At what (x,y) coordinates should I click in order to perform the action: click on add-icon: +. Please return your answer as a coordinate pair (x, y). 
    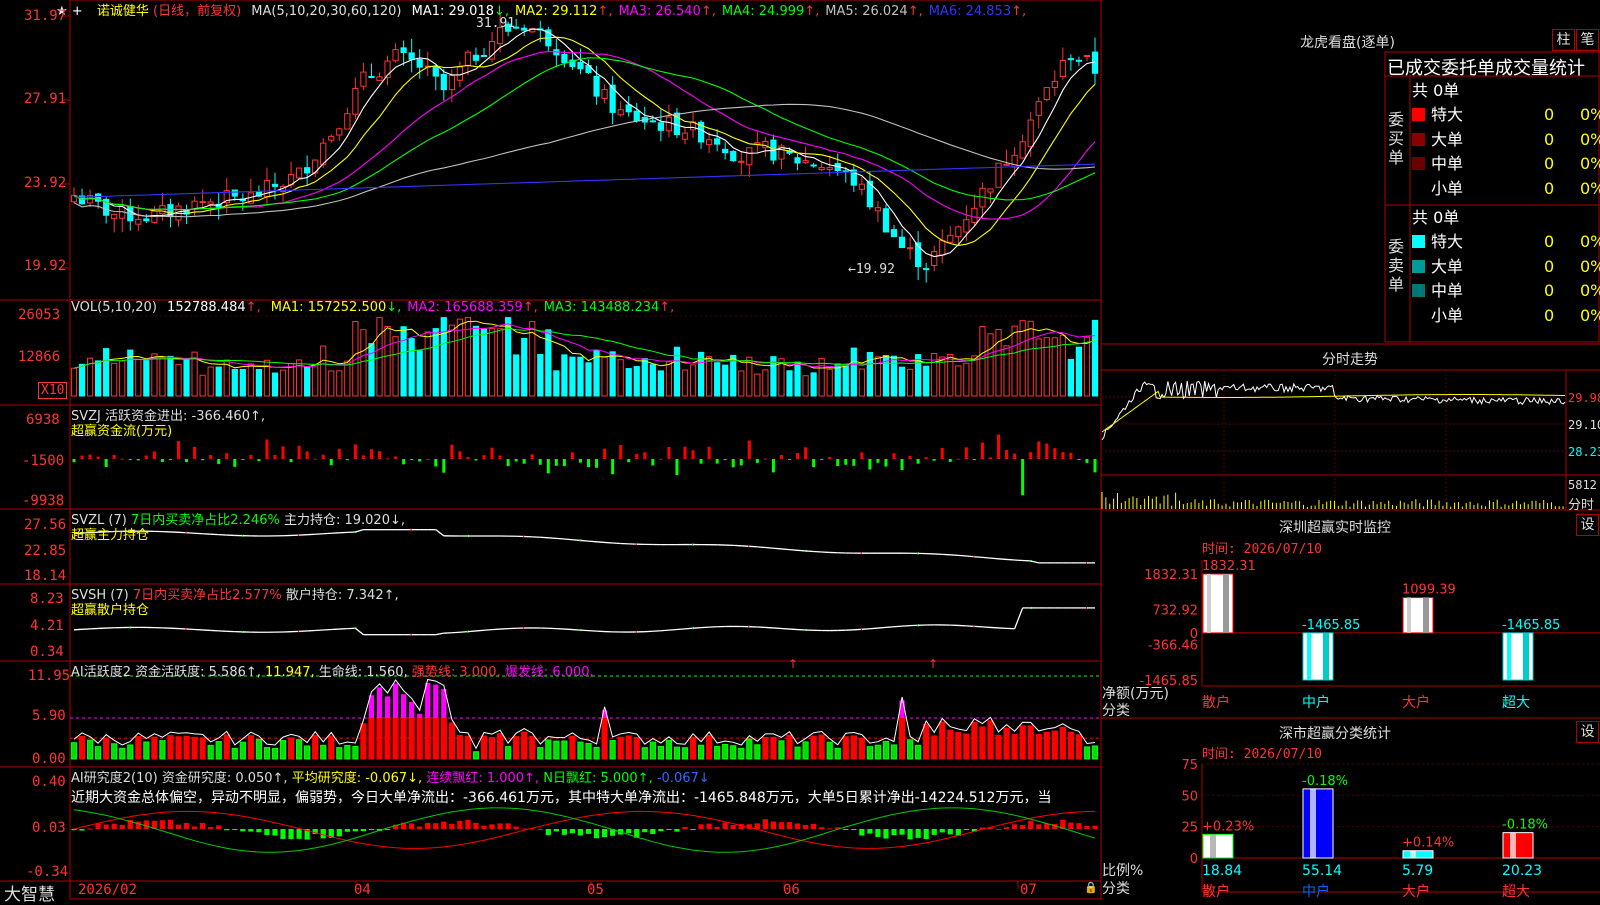
    Looking at the image, I should click on (77, 11).